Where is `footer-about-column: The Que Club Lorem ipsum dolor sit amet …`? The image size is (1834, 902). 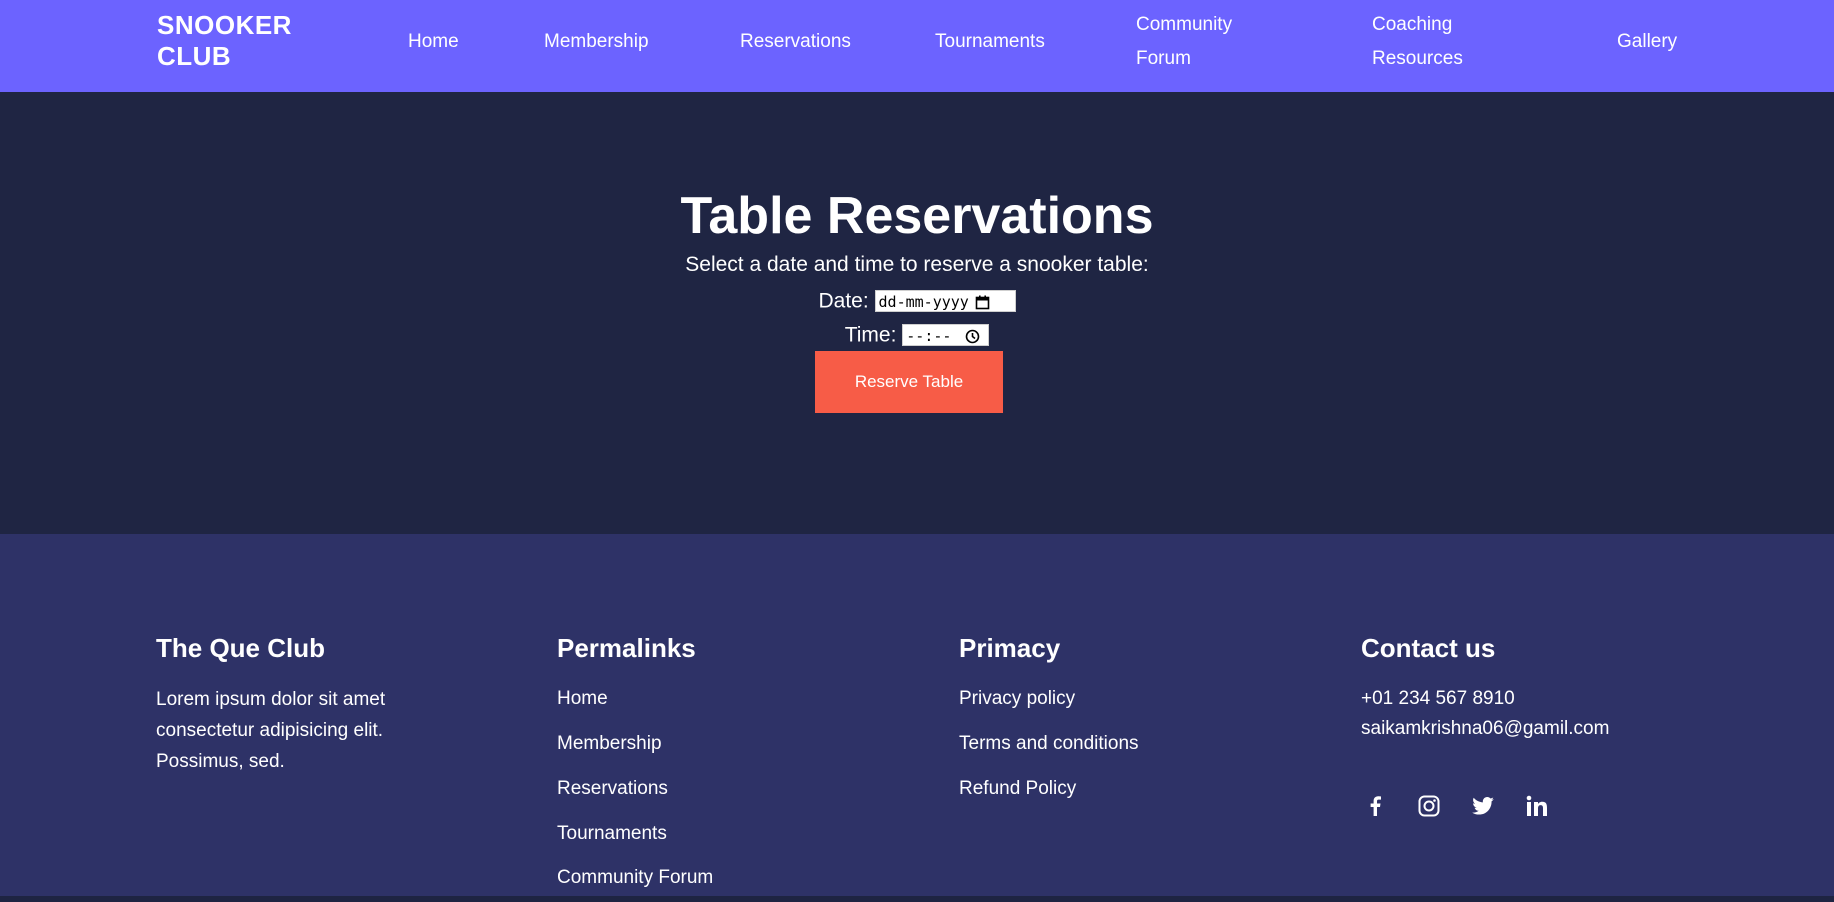
footer-about-column: The Que Club Lorem ipsum dolor sit amet … is located at coordinates (301, 704).